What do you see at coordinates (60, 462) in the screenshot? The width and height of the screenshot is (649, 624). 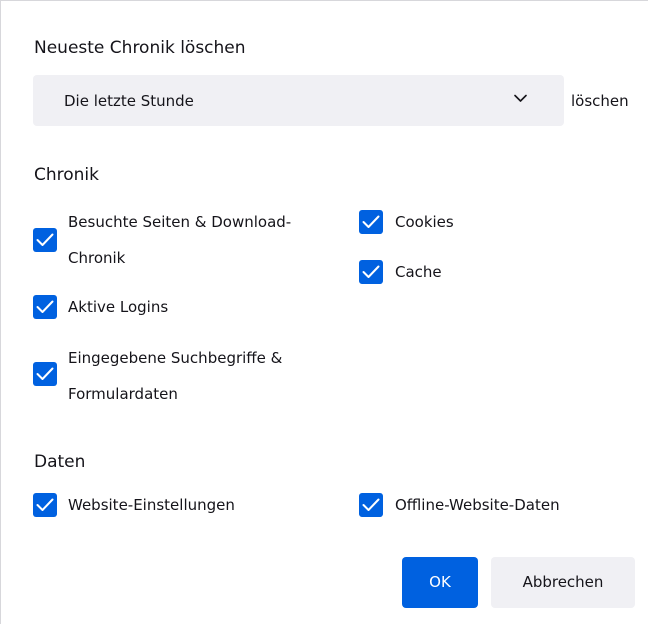 I see `data-section-heading: Daten` at bounding box center [60, 462].